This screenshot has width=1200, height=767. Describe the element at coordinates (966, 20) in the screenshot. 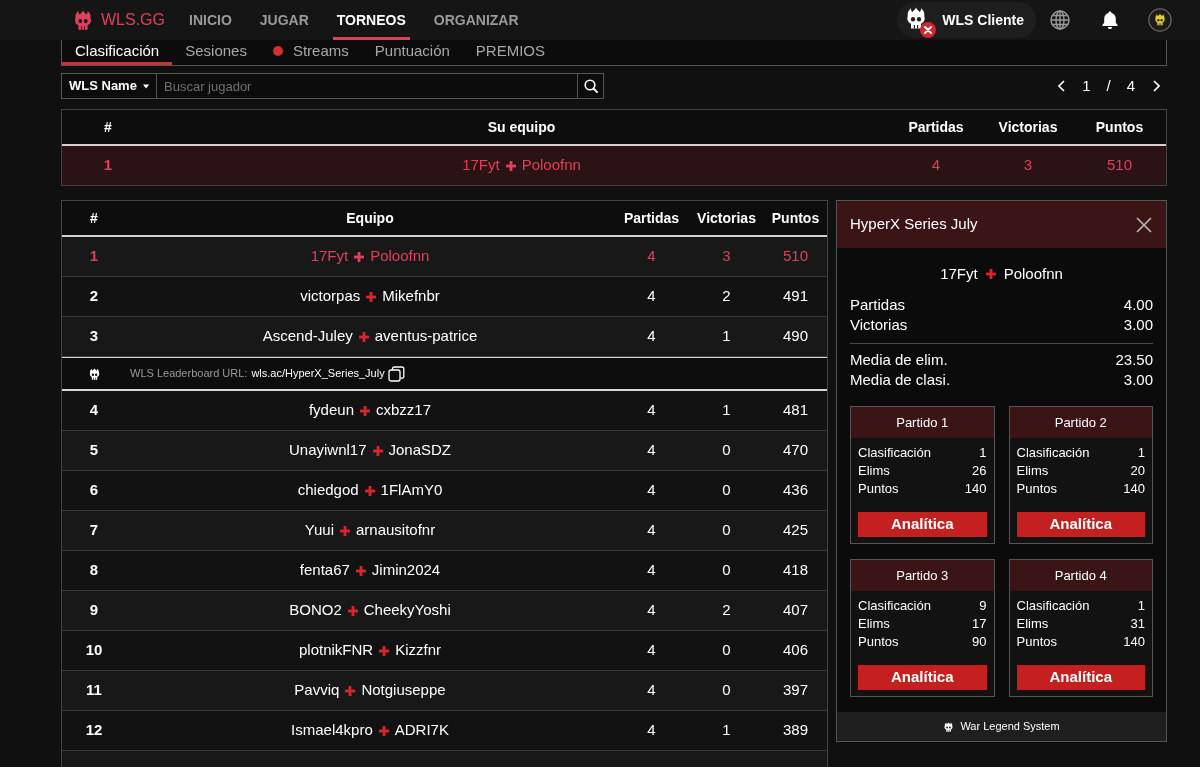

I see `client-button: WLS Cliente` at that location.